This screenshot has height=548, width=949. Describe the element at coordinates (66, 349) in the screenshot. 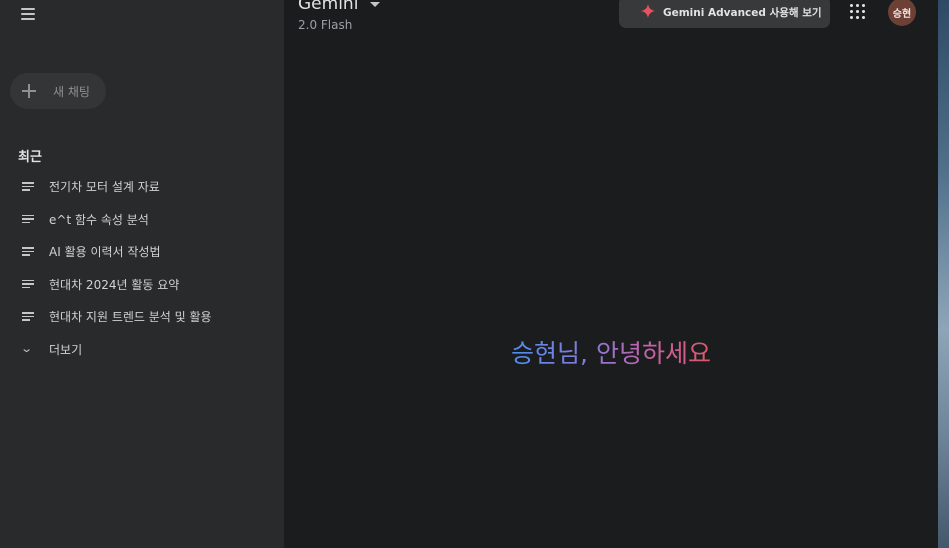

I see `show-more-label: 더보기` at that location.